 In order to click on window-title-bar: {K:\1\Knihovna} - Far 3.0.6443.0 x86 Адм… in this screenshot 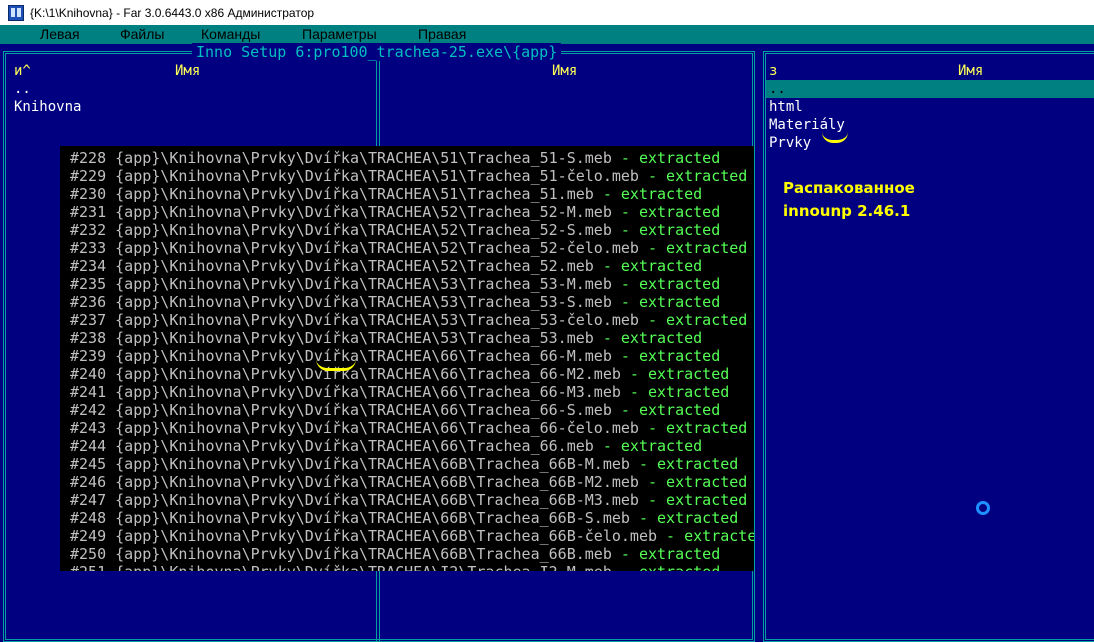, I will do `click(547, 12)`.